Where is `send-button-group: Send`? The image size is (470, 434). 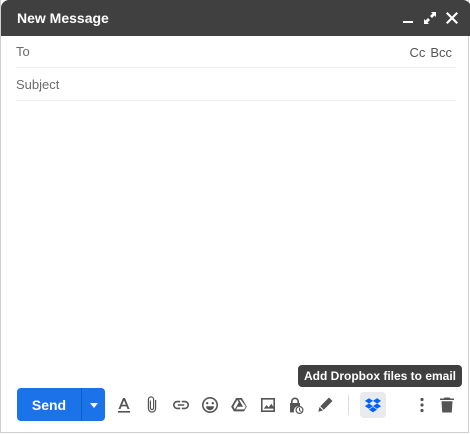 send-button-group: Send is located at coordinates (61, 404).